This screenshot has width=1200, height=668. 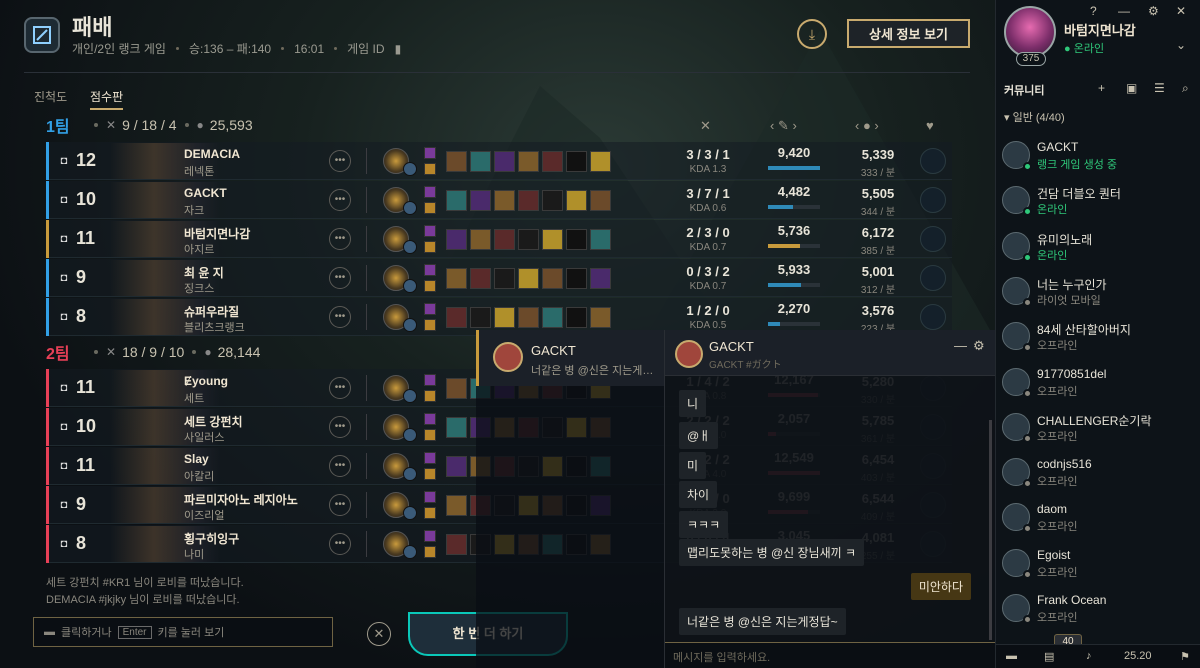 What do you see at coordinates (1181, 11) in the screenshot?
I see `close-icon: ✕` at bounding box center [1181, 11].